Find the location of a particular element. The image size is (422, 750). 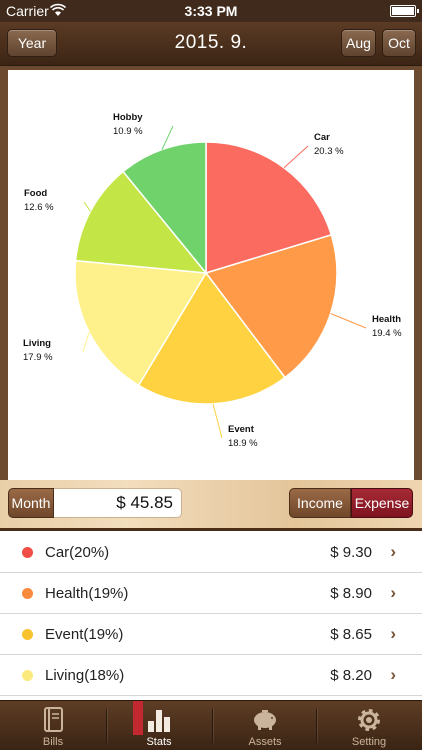

leader-line-food is located at coordinates (87, 206).